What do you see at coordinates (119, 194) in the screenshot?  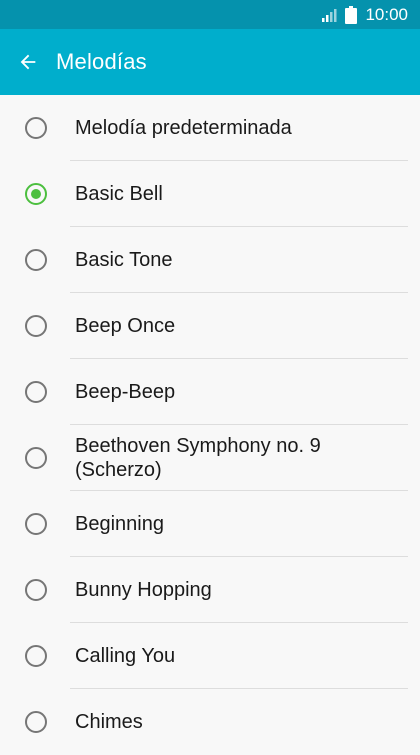 I see `ringtone-label: Basic Bell` at bounding box center [119, 194].